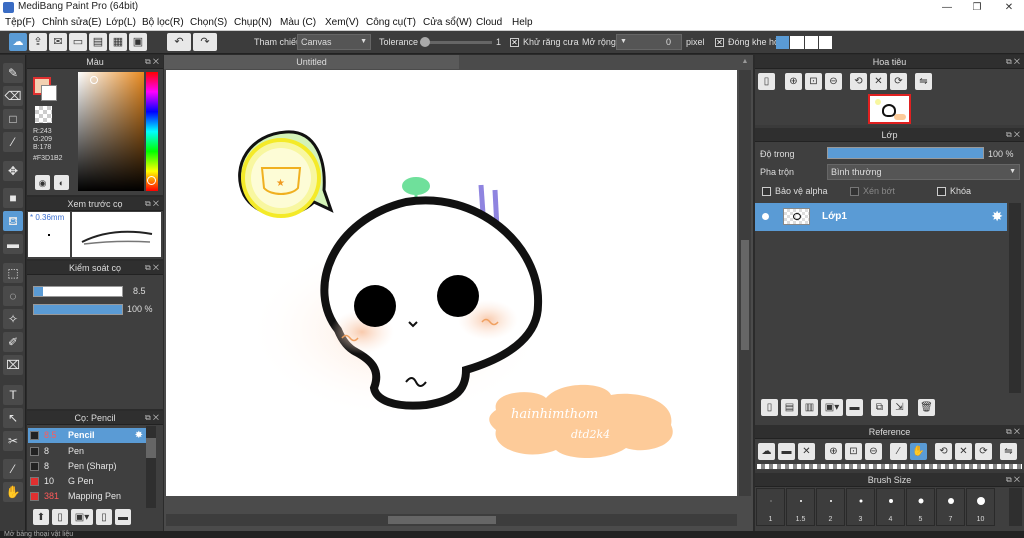  I want to click on page-icon: ▭, so click(78, 42).